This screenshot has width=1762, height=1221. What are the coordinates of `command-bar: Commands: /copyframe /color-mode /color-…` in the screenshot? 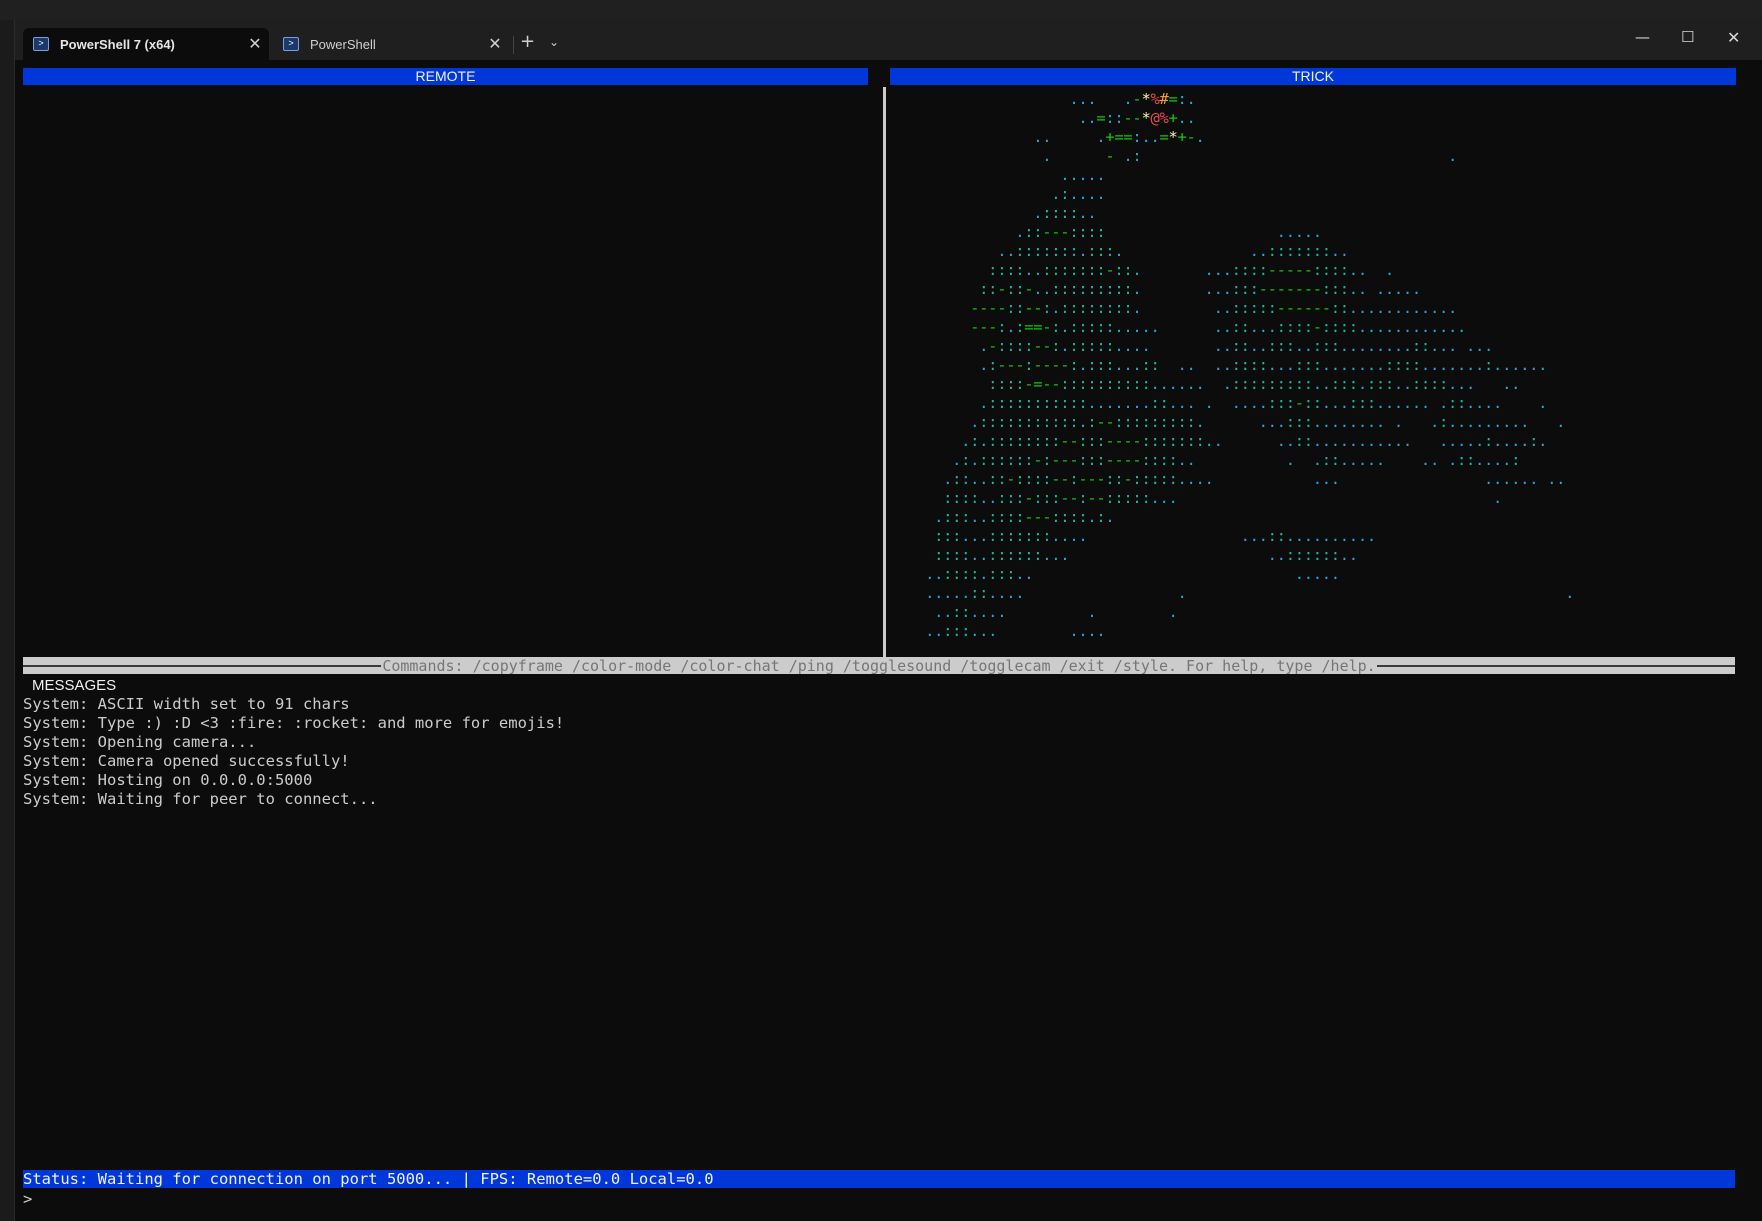 It's located at (879, 665).